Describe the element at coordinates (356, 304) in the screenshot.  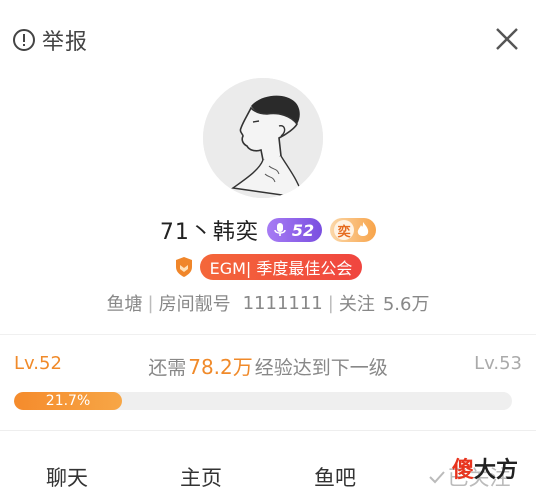
I see `follow-label: 关注` at that location.